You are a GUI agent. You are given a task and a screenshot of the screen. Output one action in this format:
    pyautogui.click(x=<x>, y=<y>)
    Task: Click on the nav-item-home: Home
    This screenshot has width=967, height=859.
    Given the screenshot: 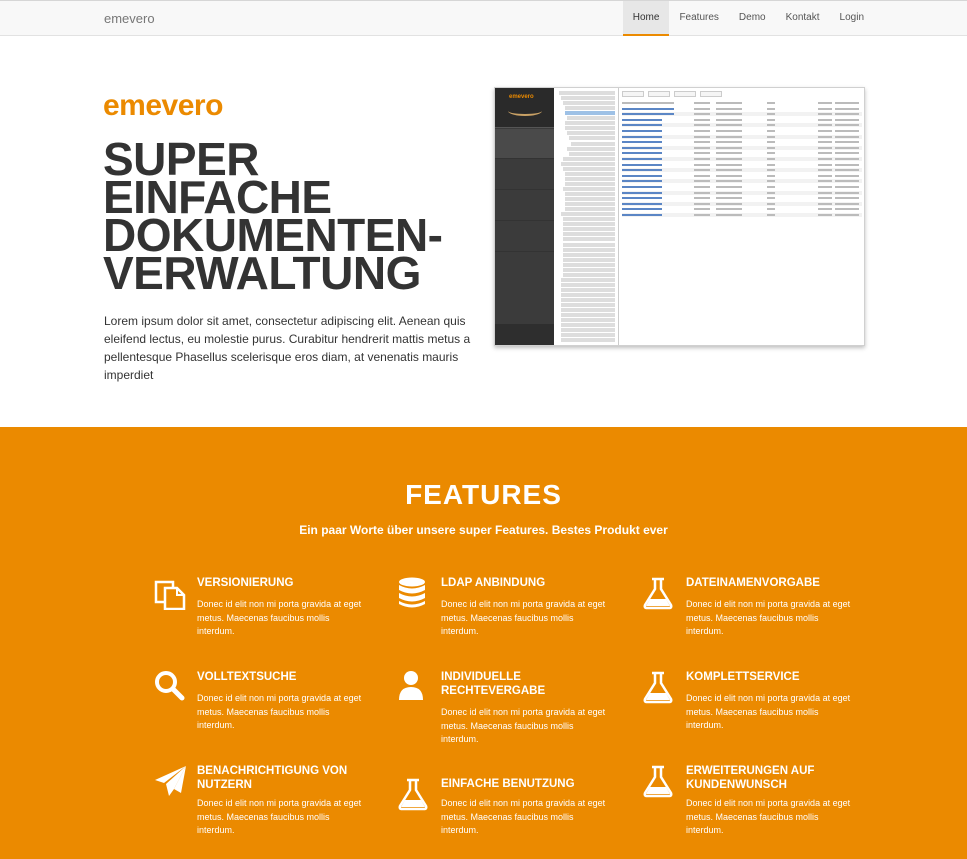 What is the action you would take?
    pyautogui.click(x=646, y=18)
    